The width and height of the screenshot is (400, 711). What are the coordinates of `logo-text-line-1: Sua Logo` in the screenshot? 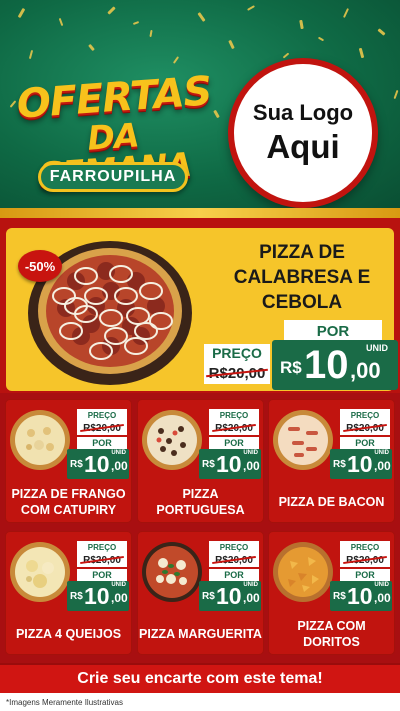 It's located at (303, 112).